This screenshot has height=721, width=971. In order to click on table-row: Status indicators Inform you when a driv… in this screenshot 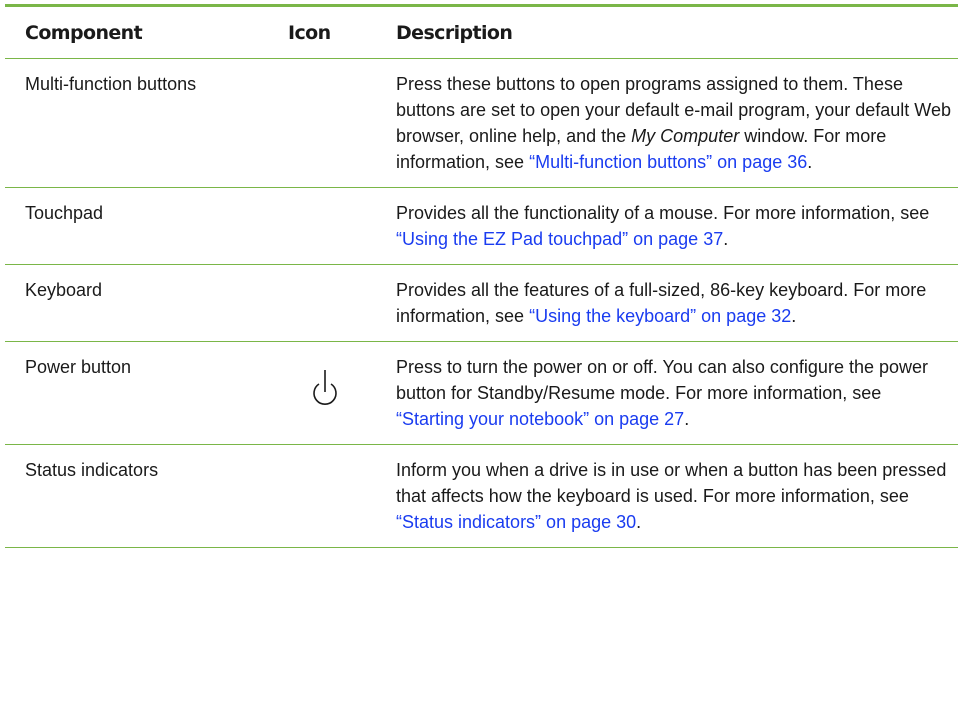, I will do `click(481, 496)`.